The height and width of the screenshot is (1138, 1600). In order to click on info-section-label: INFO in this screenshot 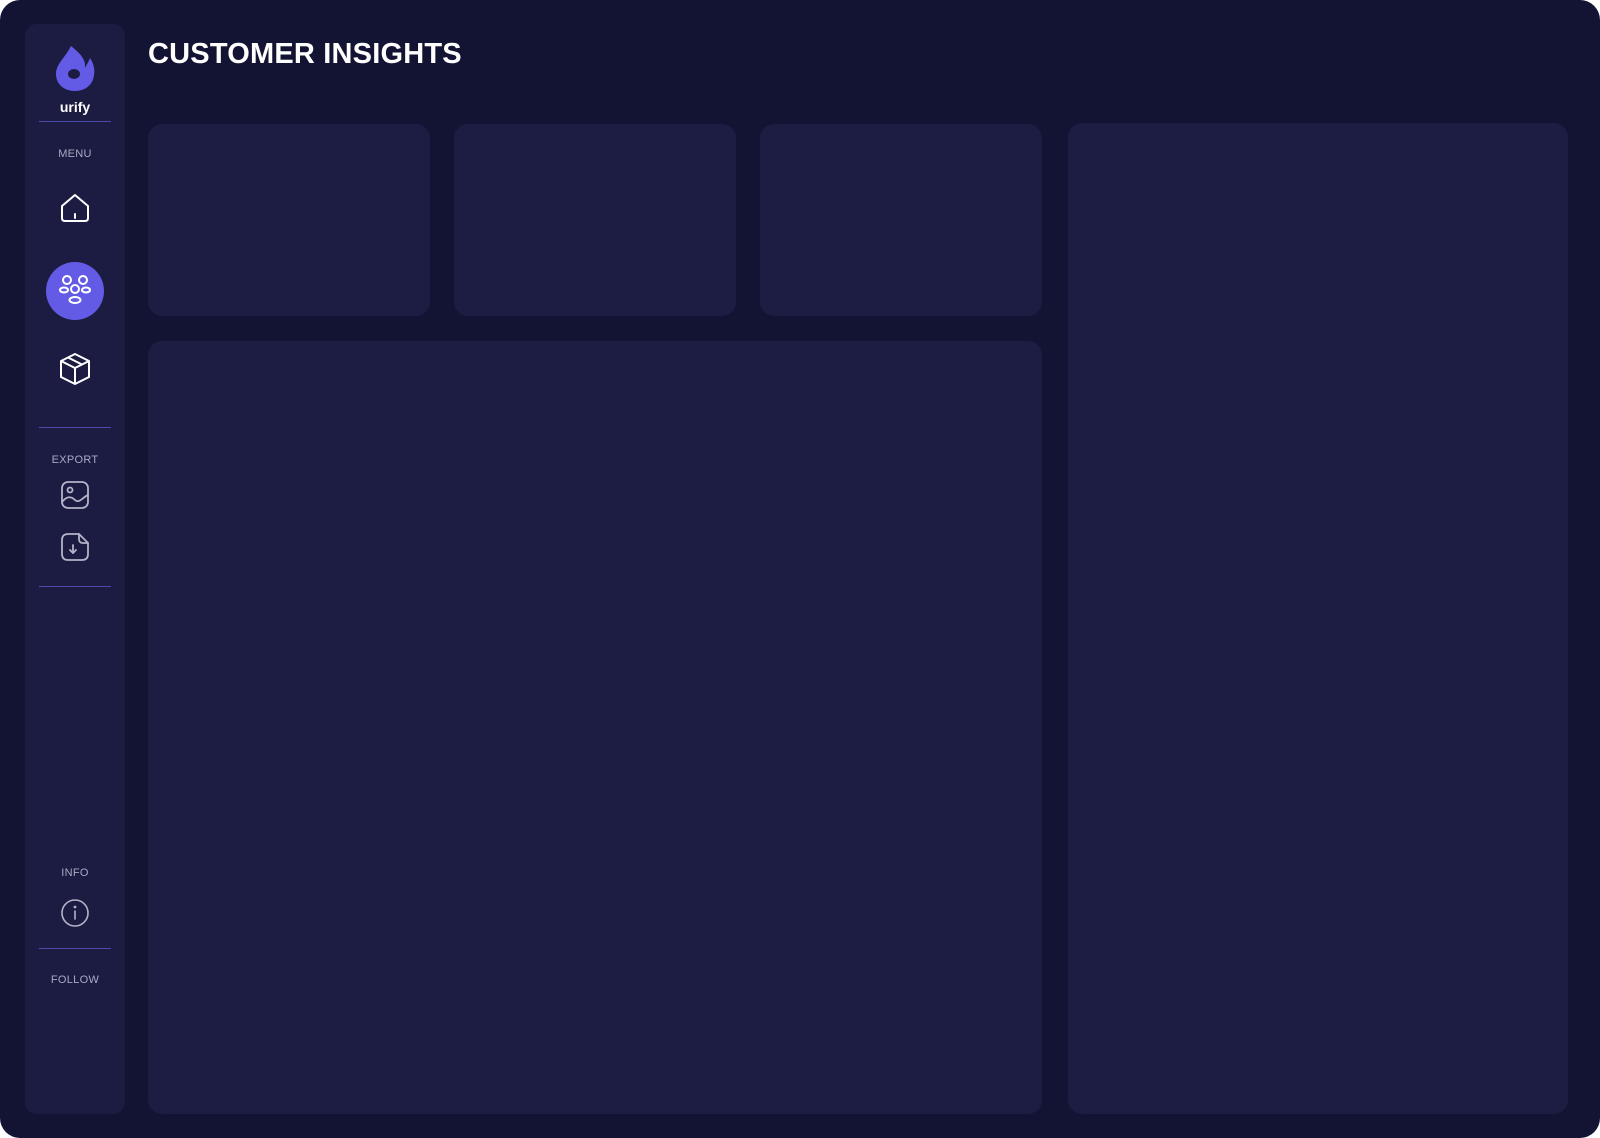, I will do `click(75, 873)`.